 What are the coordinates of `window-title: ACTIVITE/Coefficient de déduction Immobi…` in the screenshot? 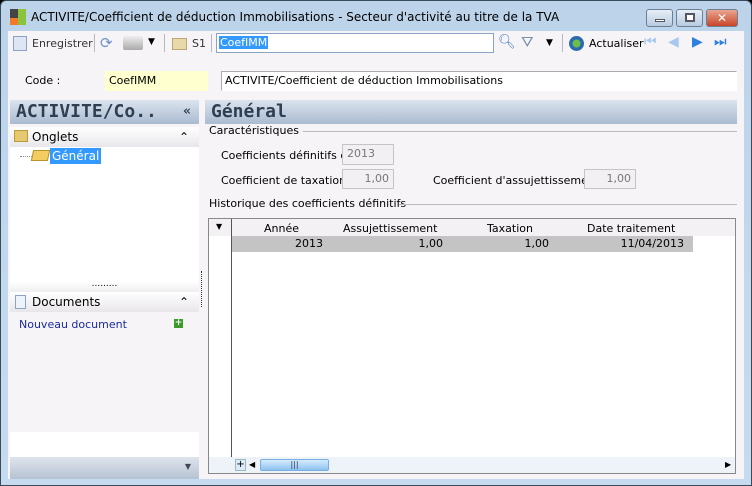 It's located at (295, 17).